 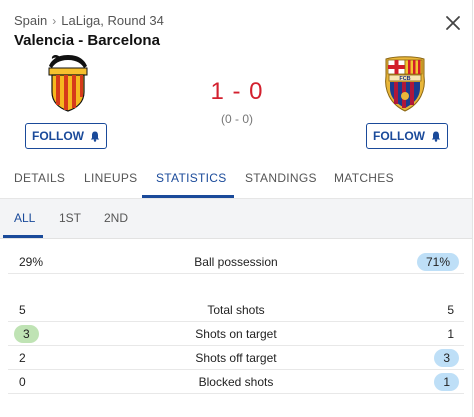 I want to click on stat-label: Shots off target, so click(x=236, y=358).